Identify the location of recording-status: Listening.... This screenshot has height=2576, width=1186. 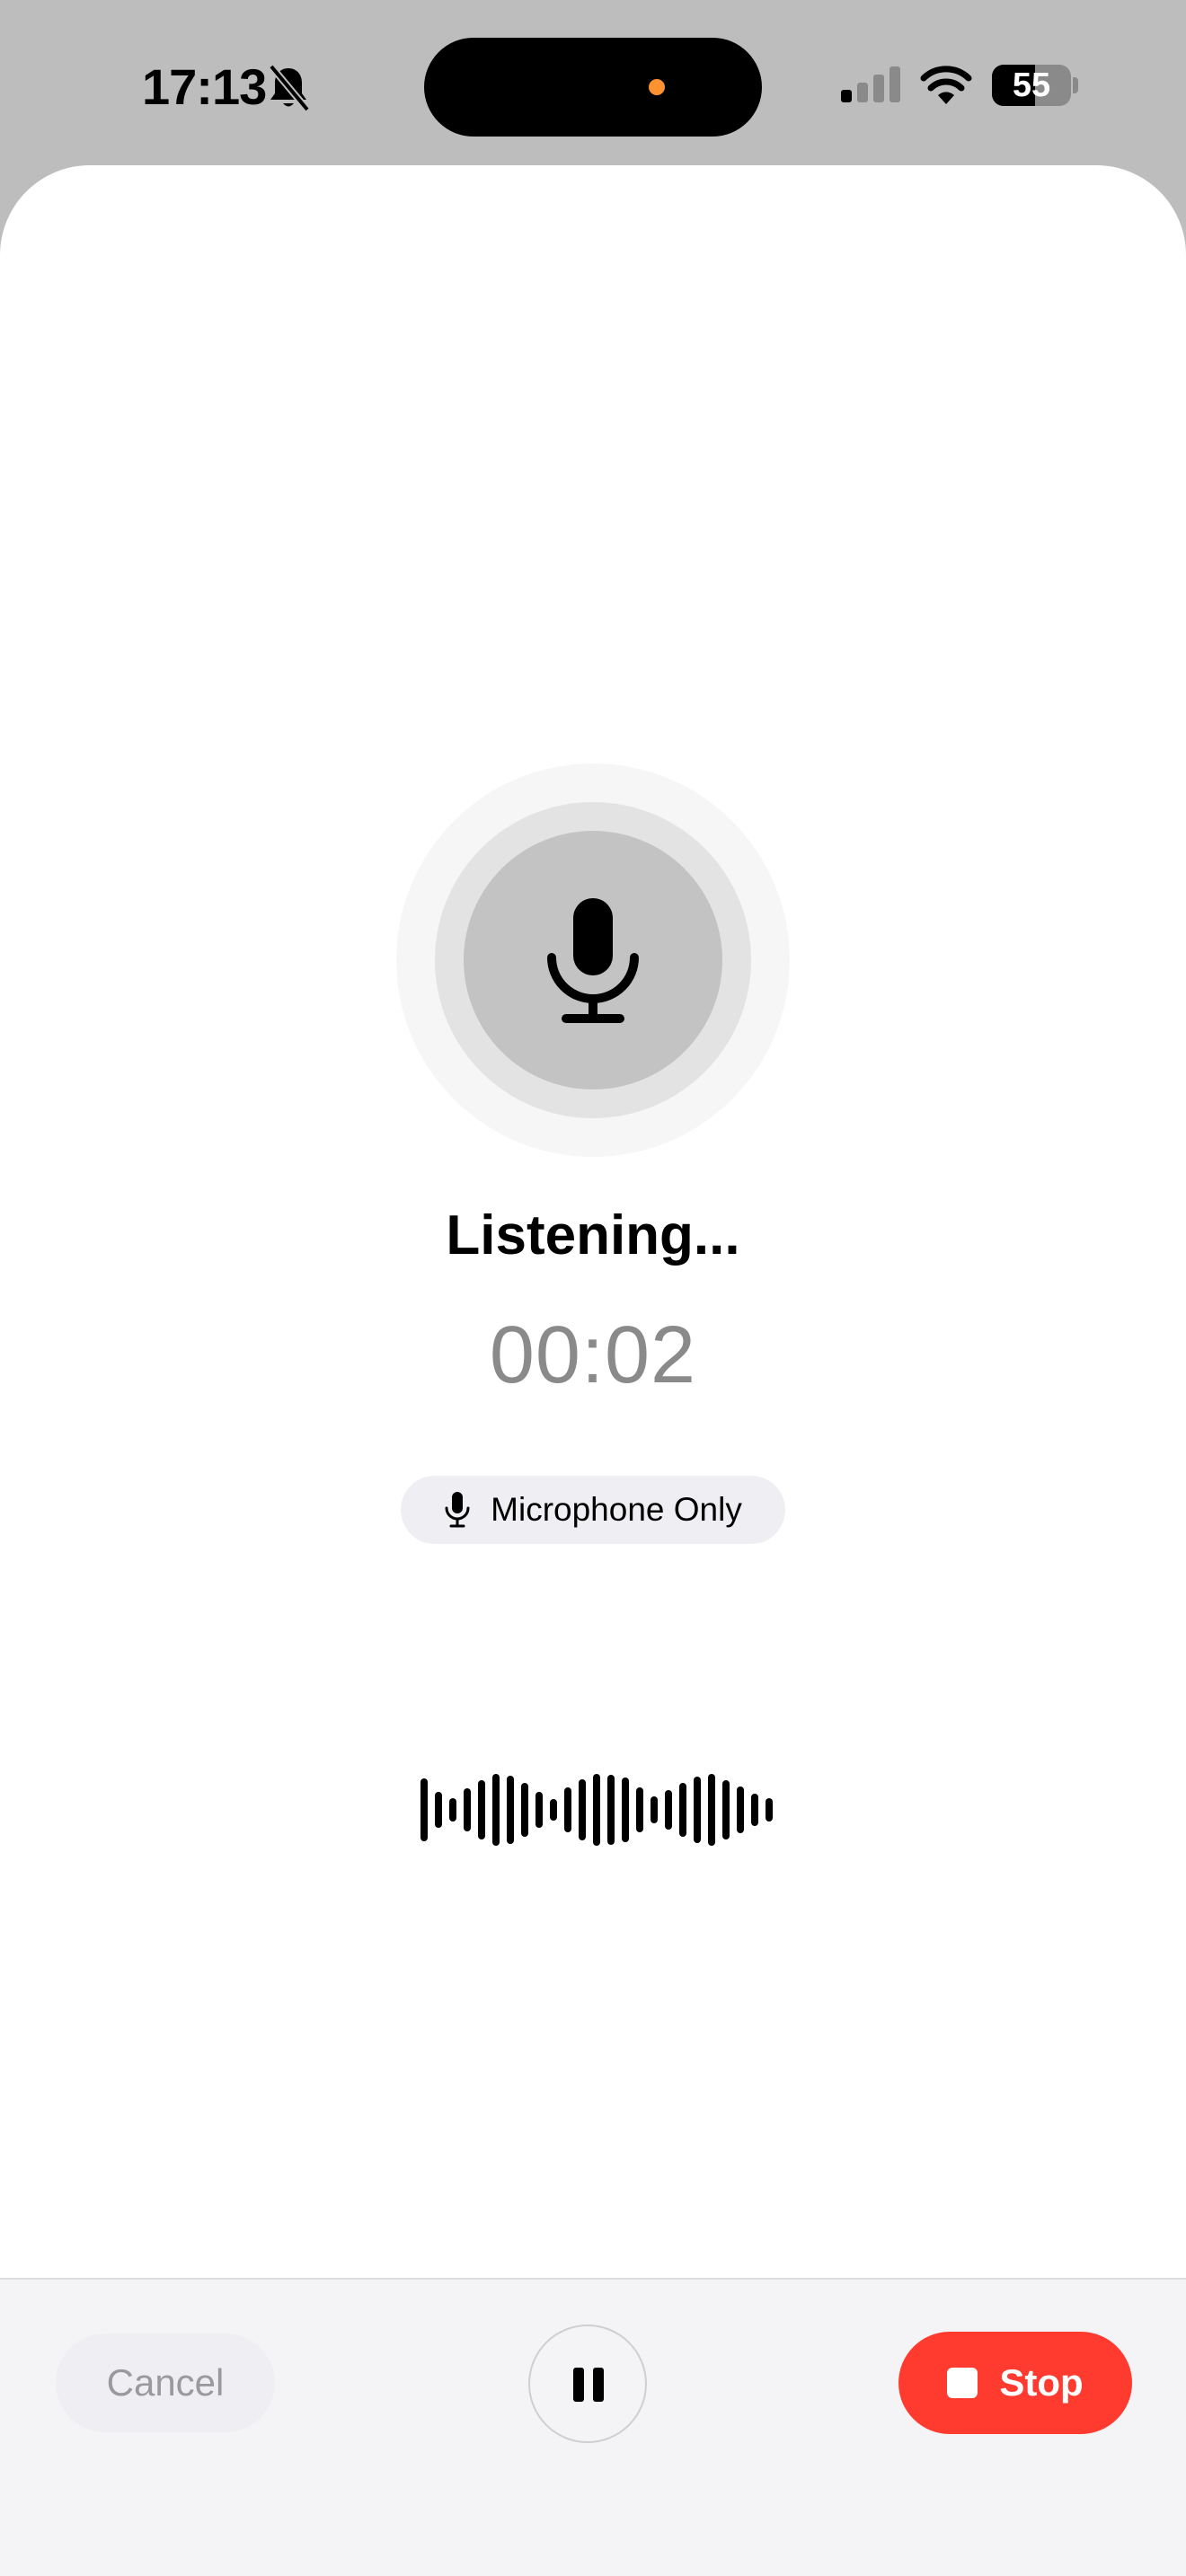
(593, 1235).